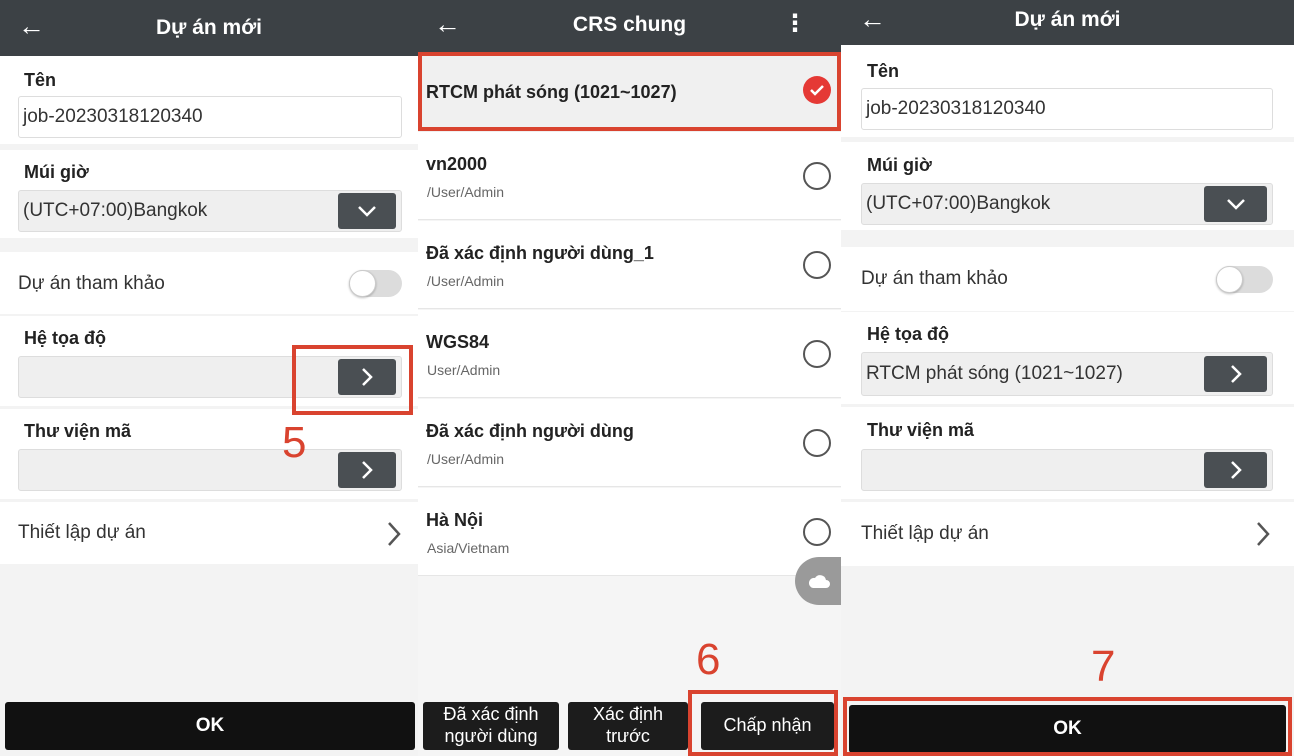 The height and width of the screenshot is (756, 1294). I want to click on predefined-label-line1: Xác định, so click(628, 714).